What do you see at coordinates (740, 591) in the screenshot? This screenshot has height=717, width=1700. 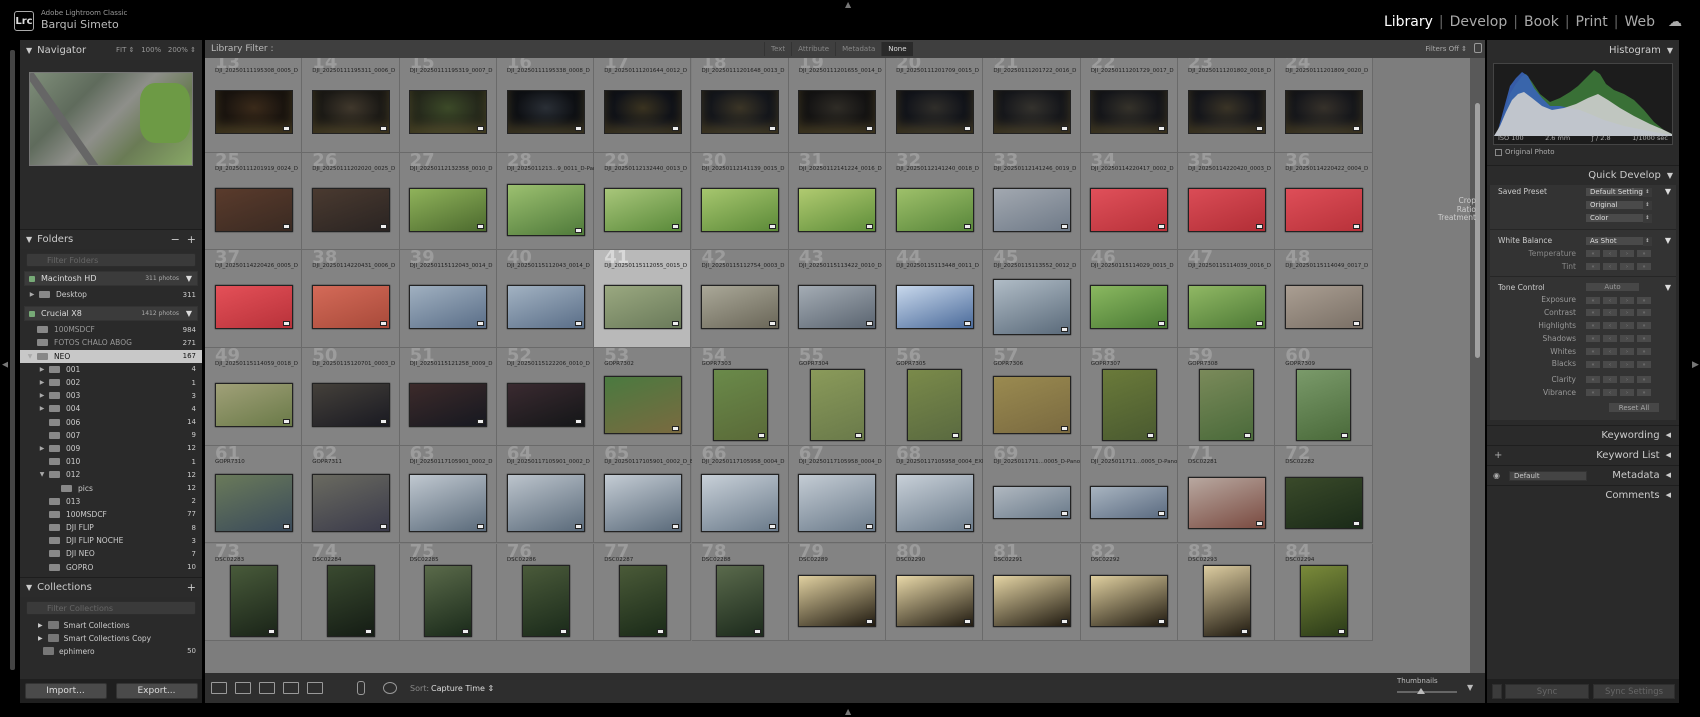 I see `grid-cell: 78 DSC02288` at bounding box center [740, 591].